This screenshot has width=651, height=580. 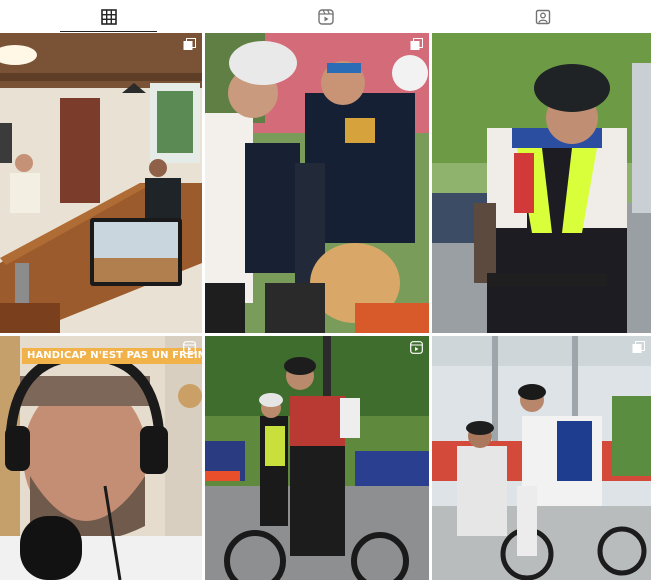 I want to click on tab-reels, so click(x=325, y=16).